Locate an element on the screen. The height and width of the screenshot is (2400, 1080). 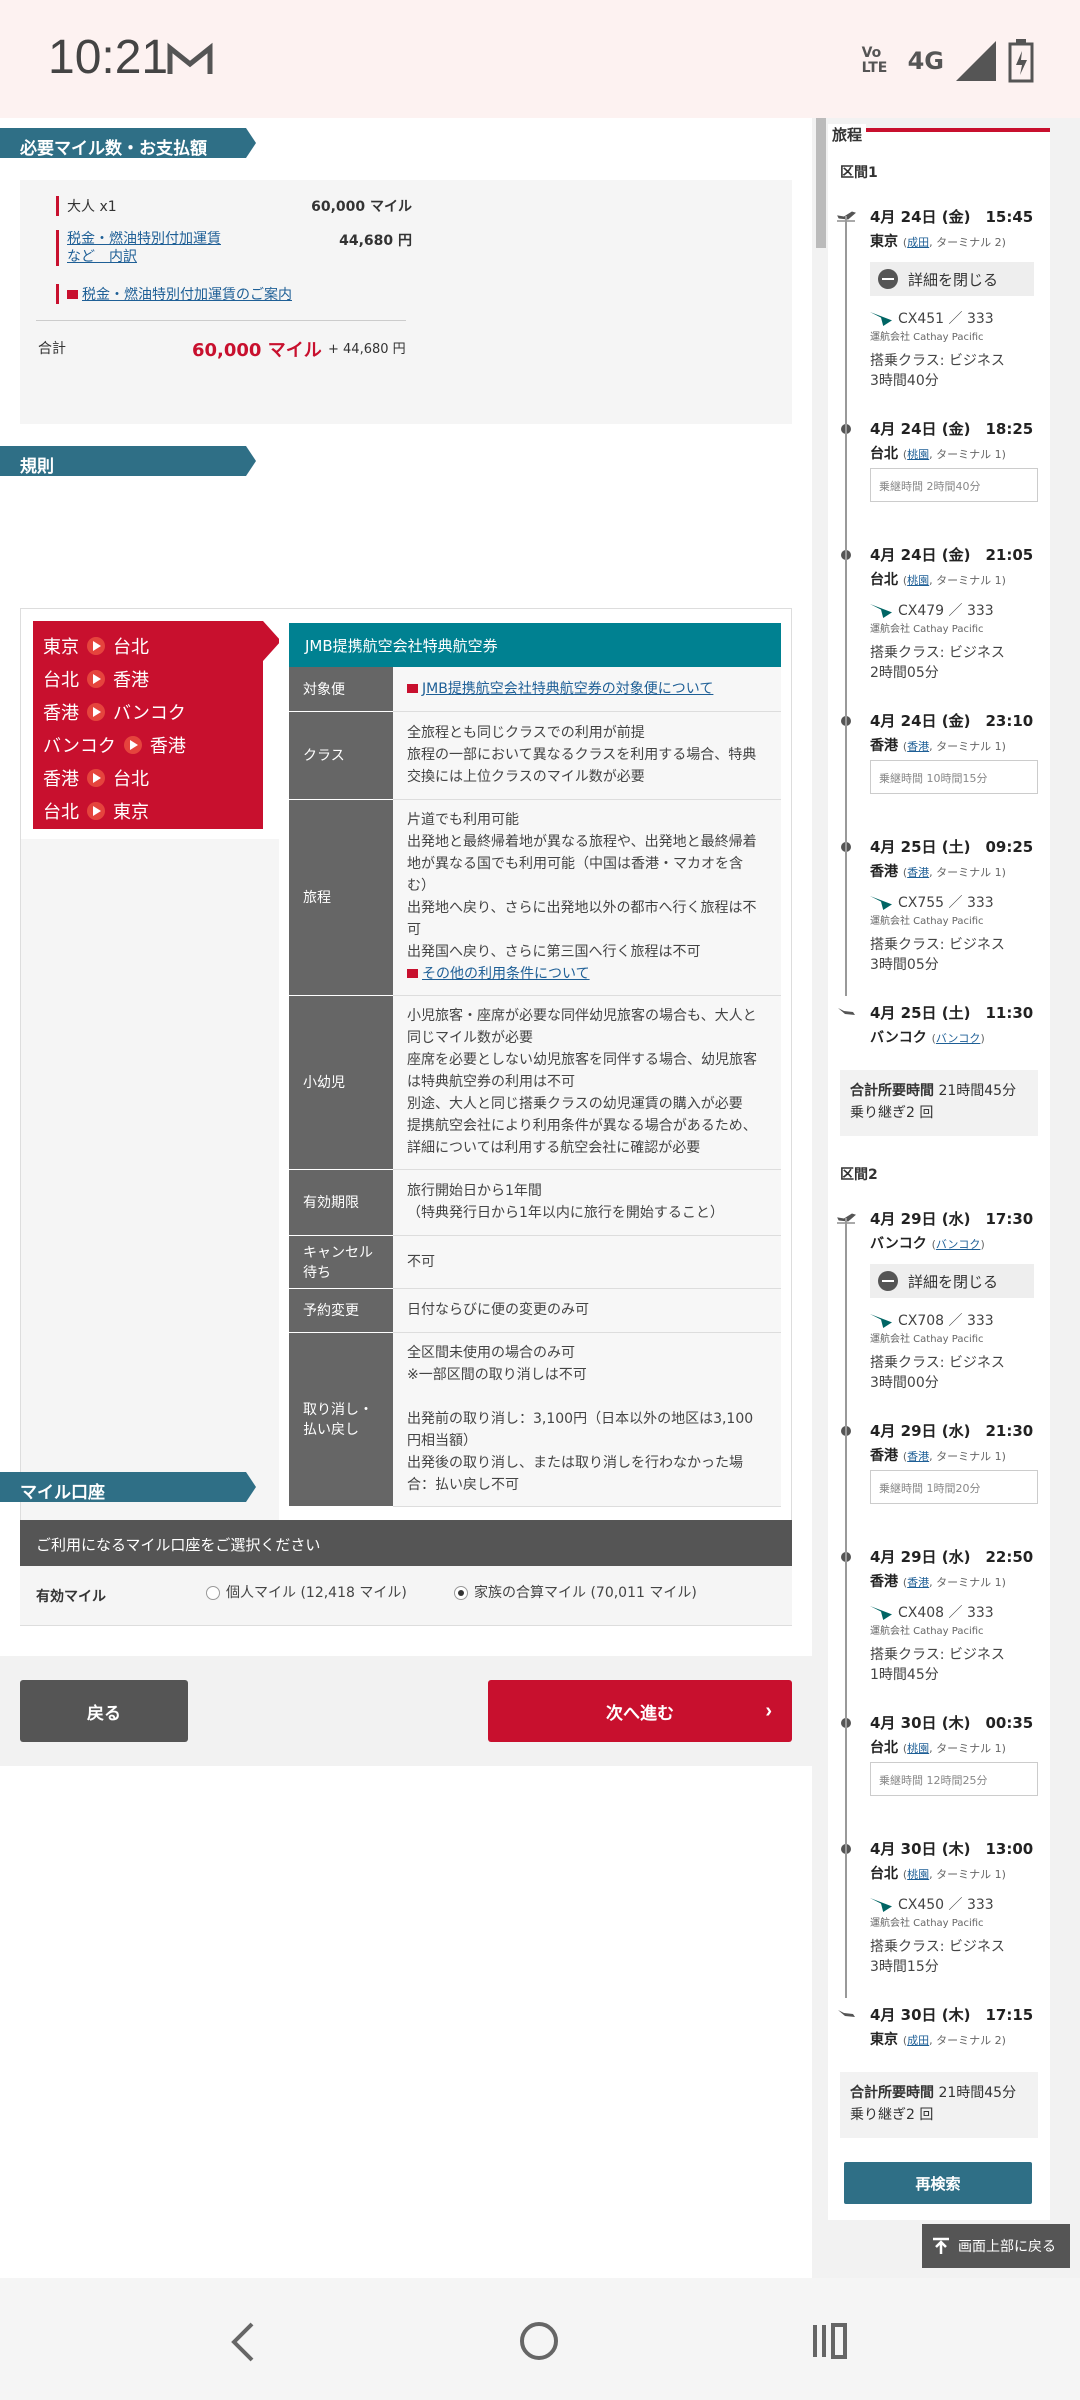
route-leg: 台北 香港 is located at coordinates (96, 680).